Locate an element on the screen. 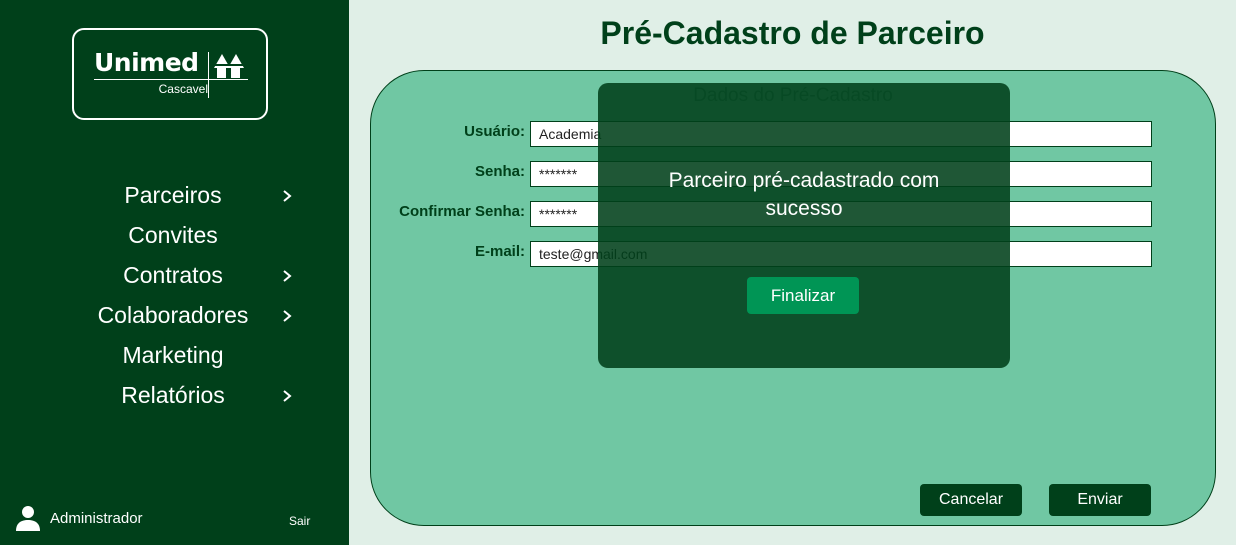 The height and width of the screenshot is (545, 1236). sidebar-item-label: Relatórios is located at coordinates (173, 395).